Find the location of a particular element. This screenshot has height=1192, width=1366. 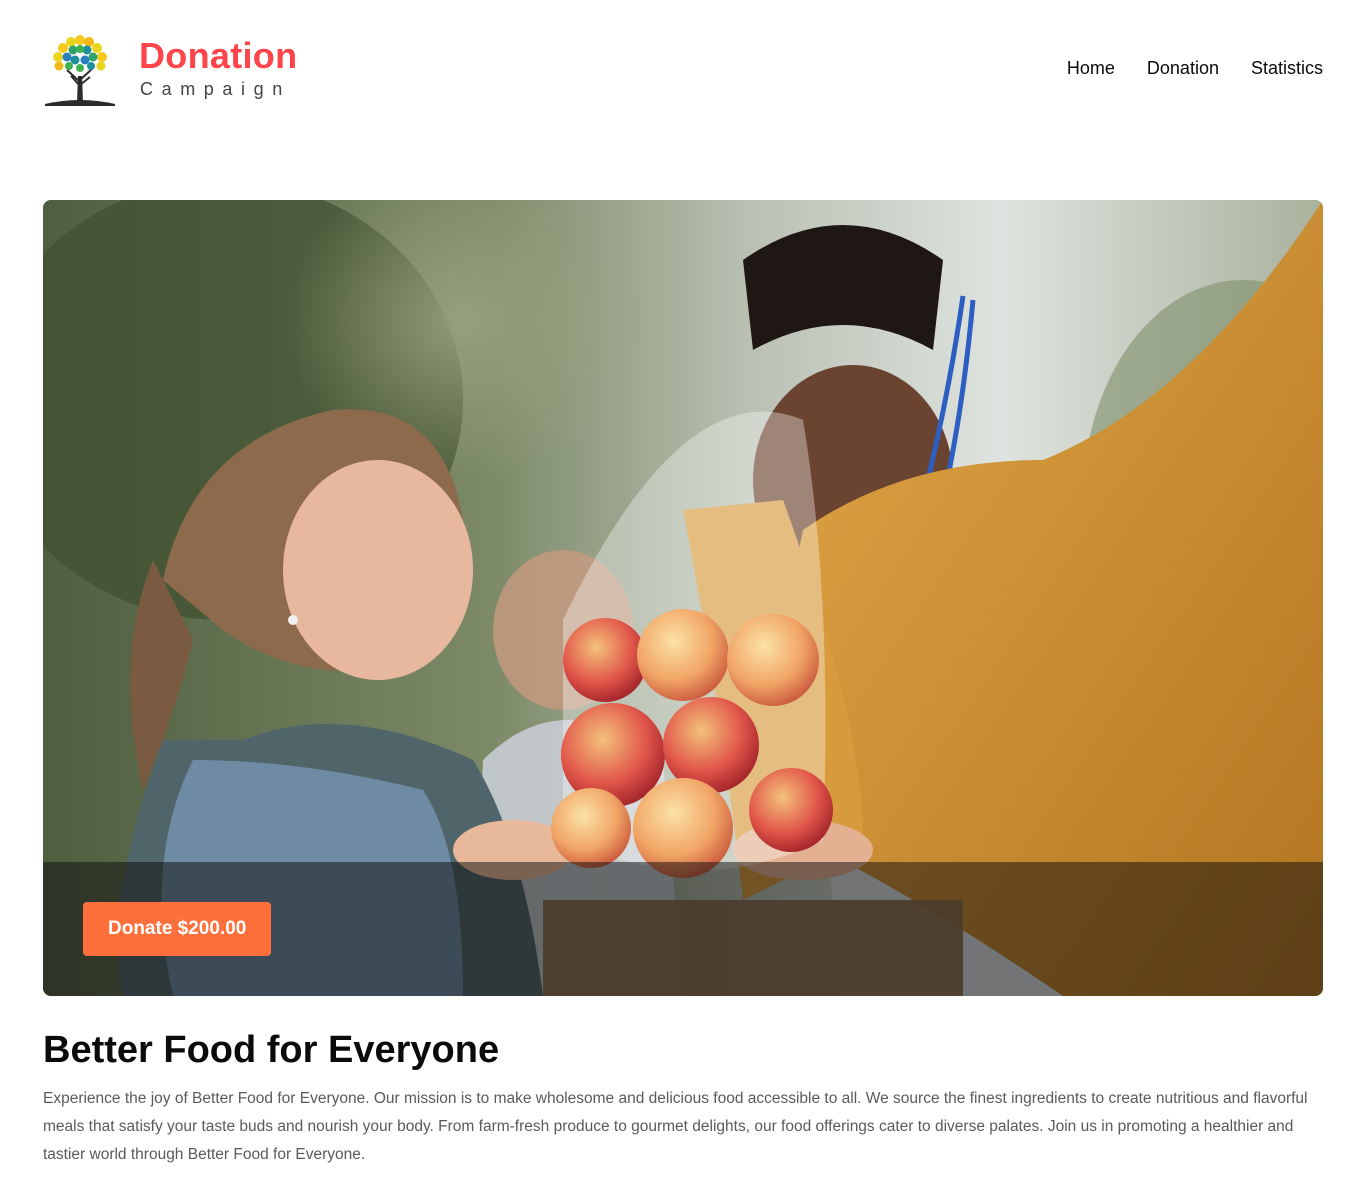

brand-title: Donation is located at coordinates (218, 55).